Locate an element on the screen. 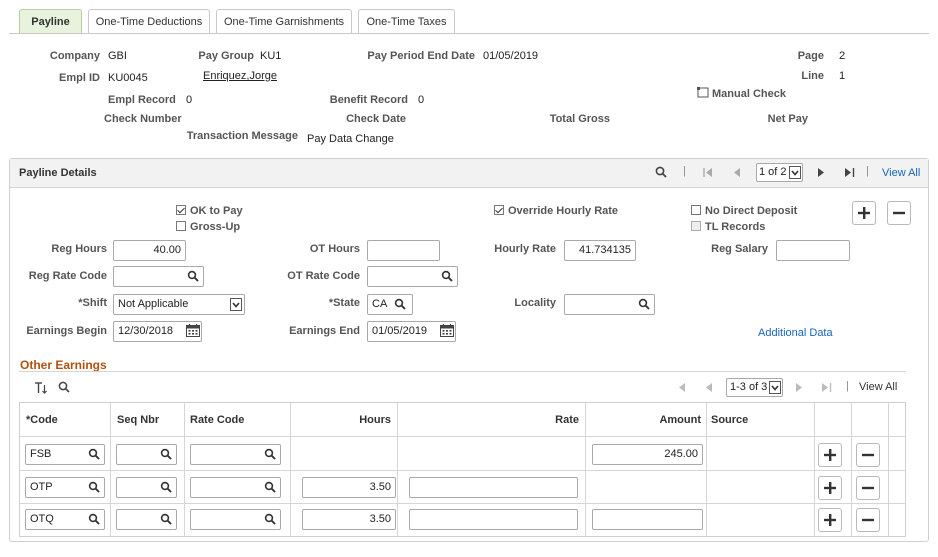 This screenshot has height=557, width=938. pay-group-value: KU1 is located at coordinates (271, 56).